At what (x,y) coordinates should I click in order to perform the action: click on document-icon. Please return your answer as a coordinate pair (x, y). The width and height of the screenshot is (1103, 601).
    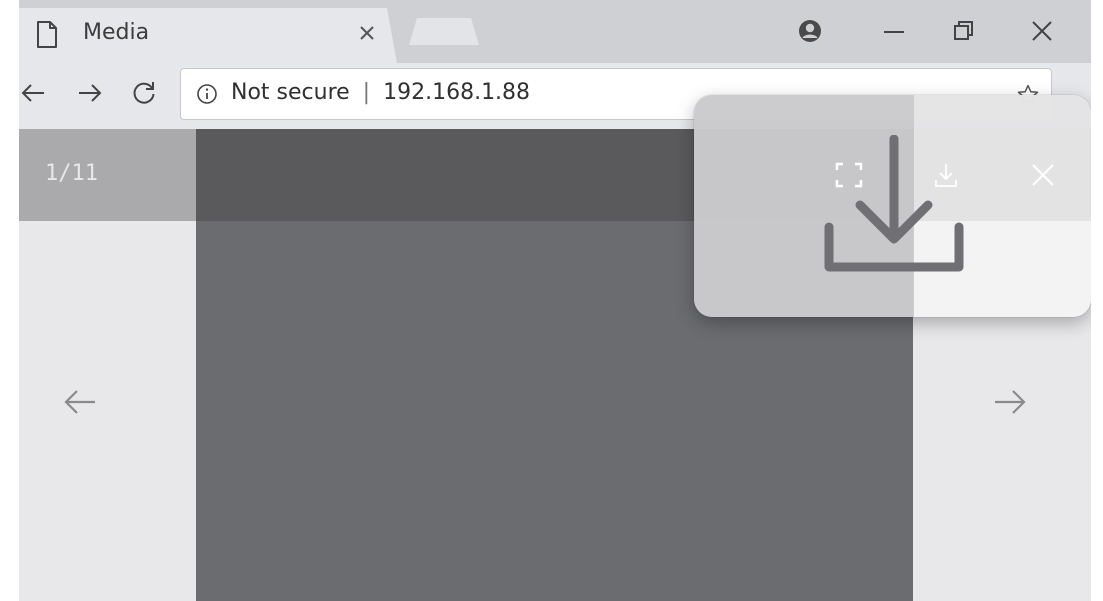
    Looking at the image, I should click on (47, 34).